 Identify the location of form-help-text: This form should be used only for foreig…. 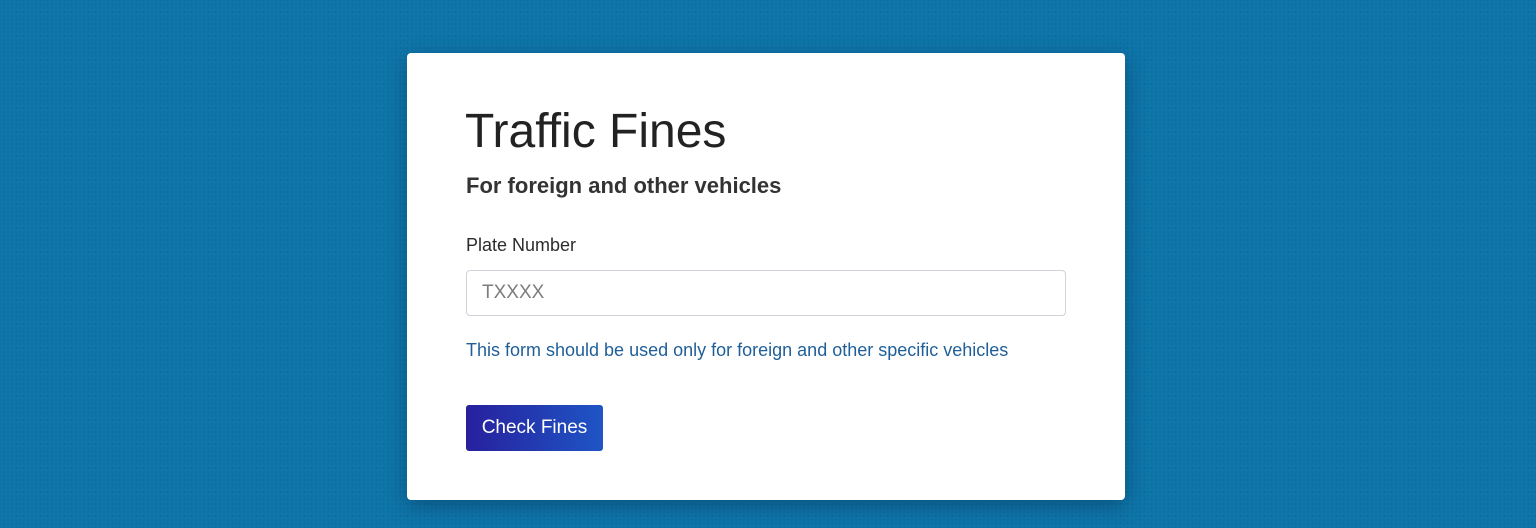
(737, 350).